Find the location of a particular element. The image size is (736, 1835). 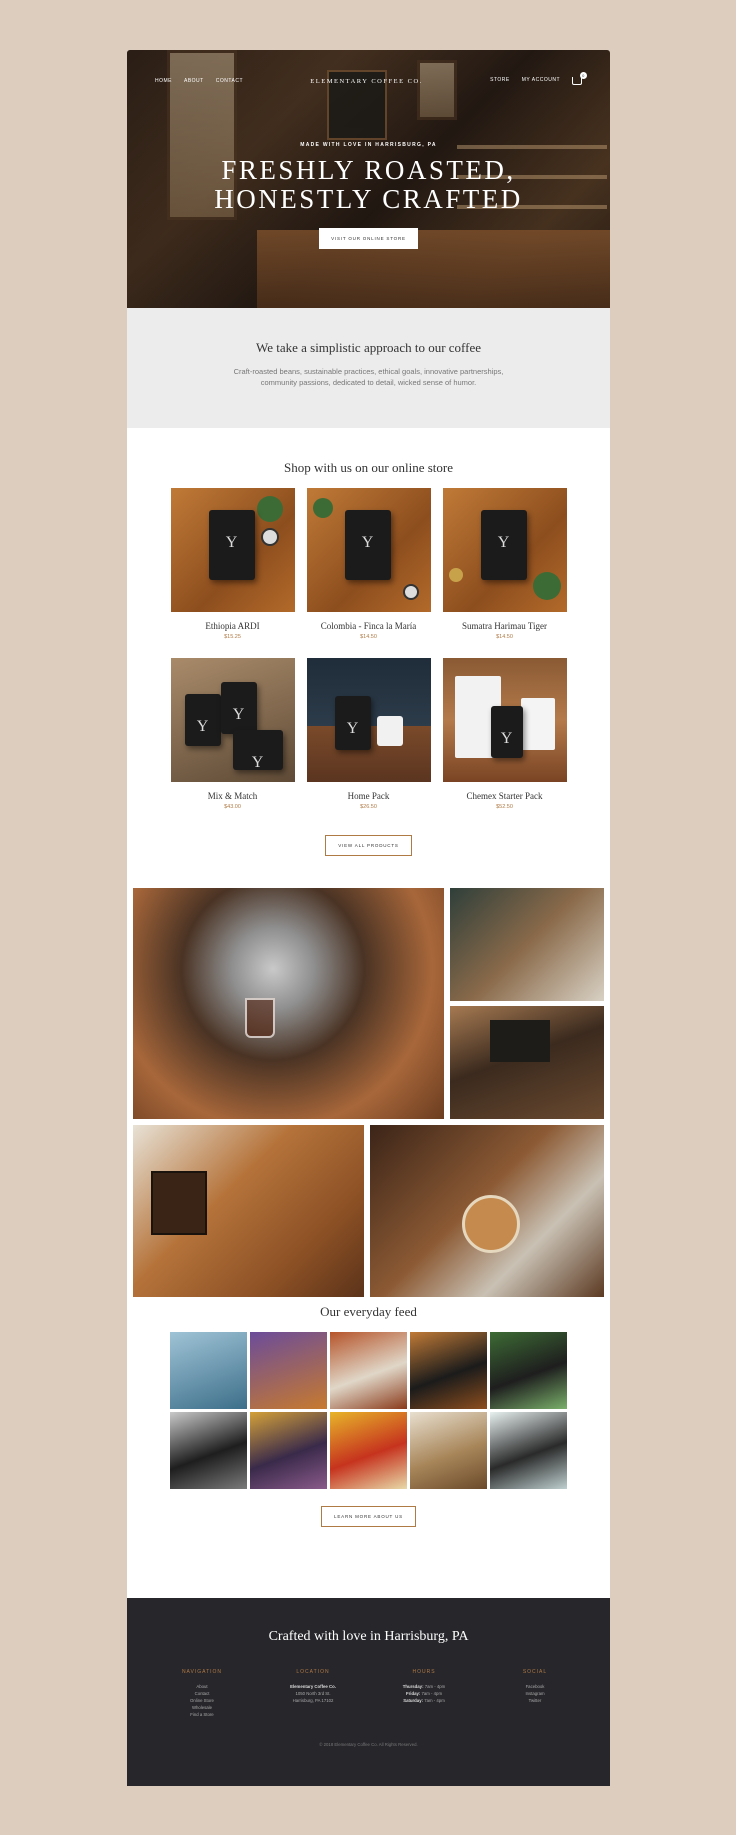

feed-title: Our everyday feed is located at coordinates (368, 1311).